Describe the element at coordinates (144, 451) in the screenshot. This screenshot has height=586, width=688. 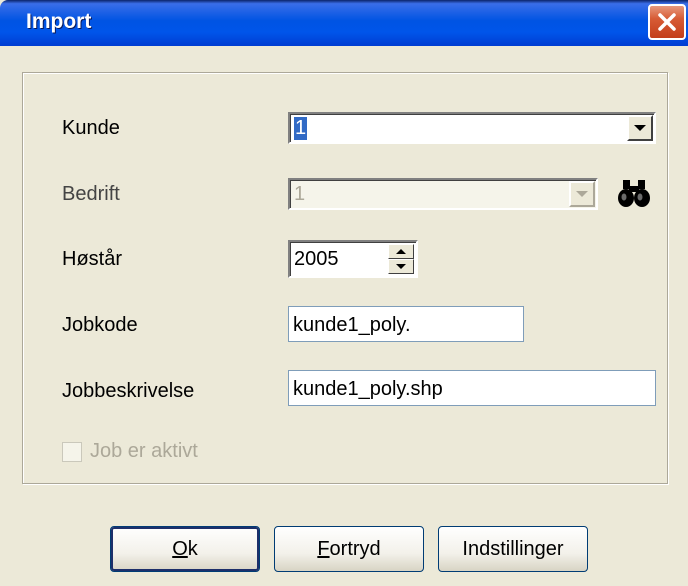
I see `job-aktiv-label: Job er aktivt` at that location.